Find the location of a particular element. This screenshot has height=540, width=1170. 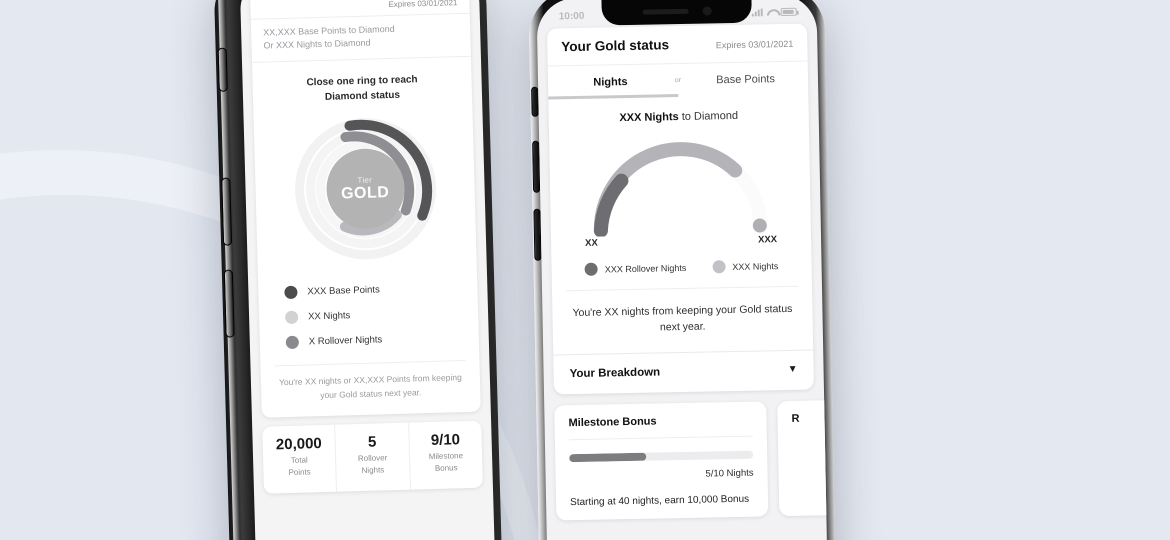

front-camera-icon is located at coordinates (707, 10).